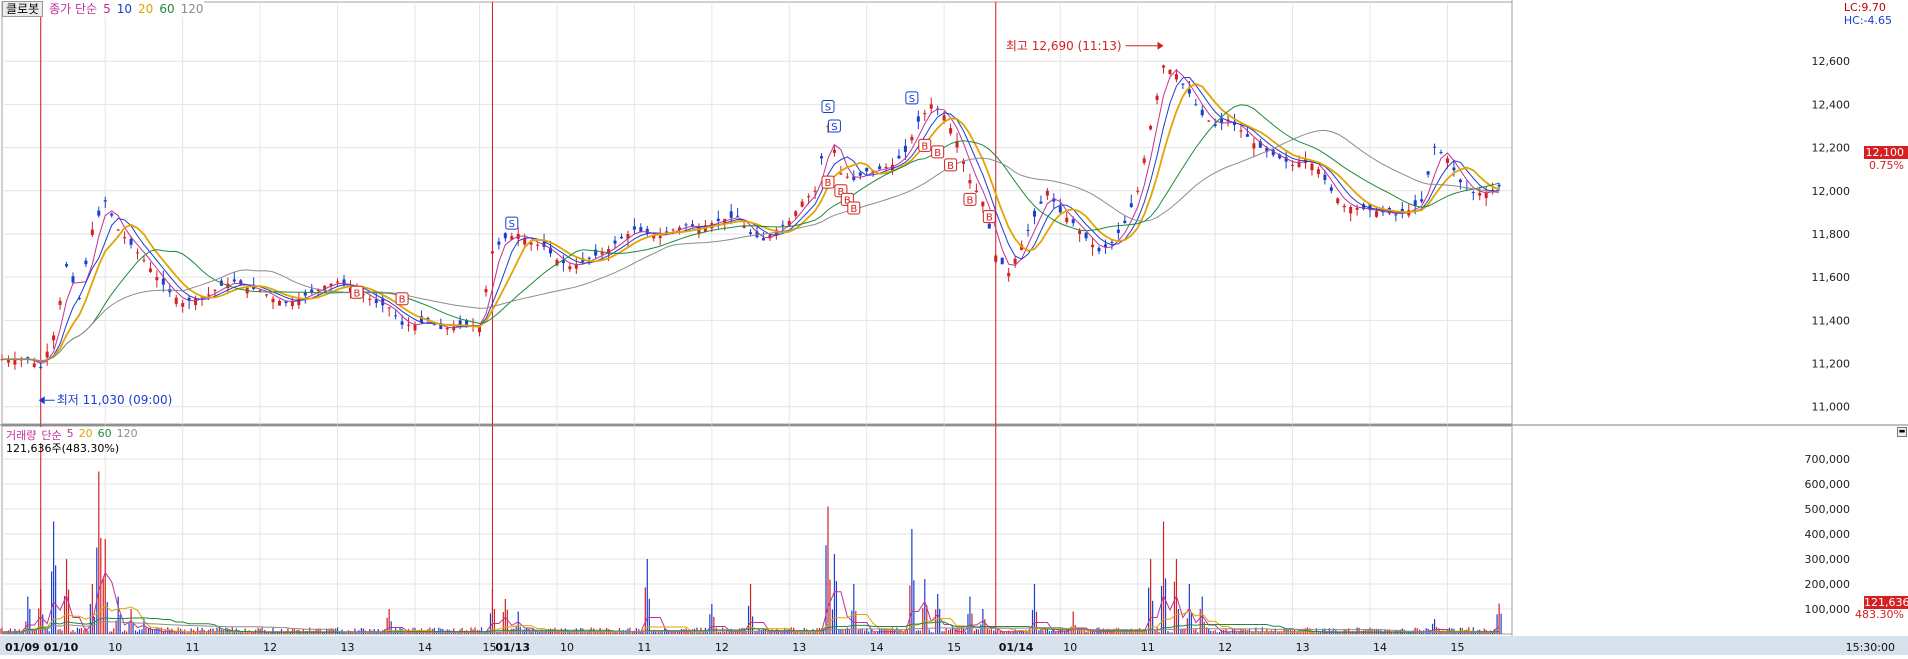 This screenshot has width=1908, height=659. I want to click on time-tick-label: 10, so click(567, 647).